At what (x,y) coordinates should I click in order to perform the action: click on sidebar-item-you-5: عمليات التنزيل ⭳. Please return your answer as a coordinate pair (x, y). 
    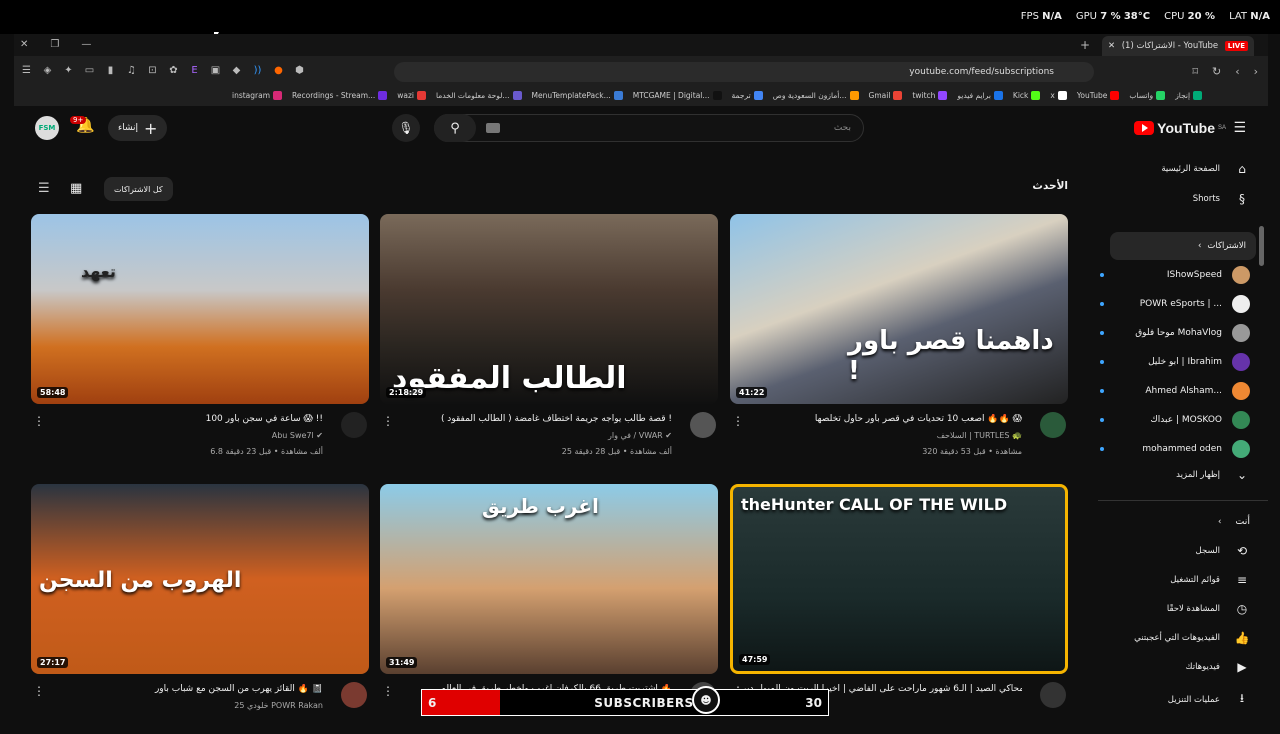
    Looking at the image, I should click on (1175, 699).